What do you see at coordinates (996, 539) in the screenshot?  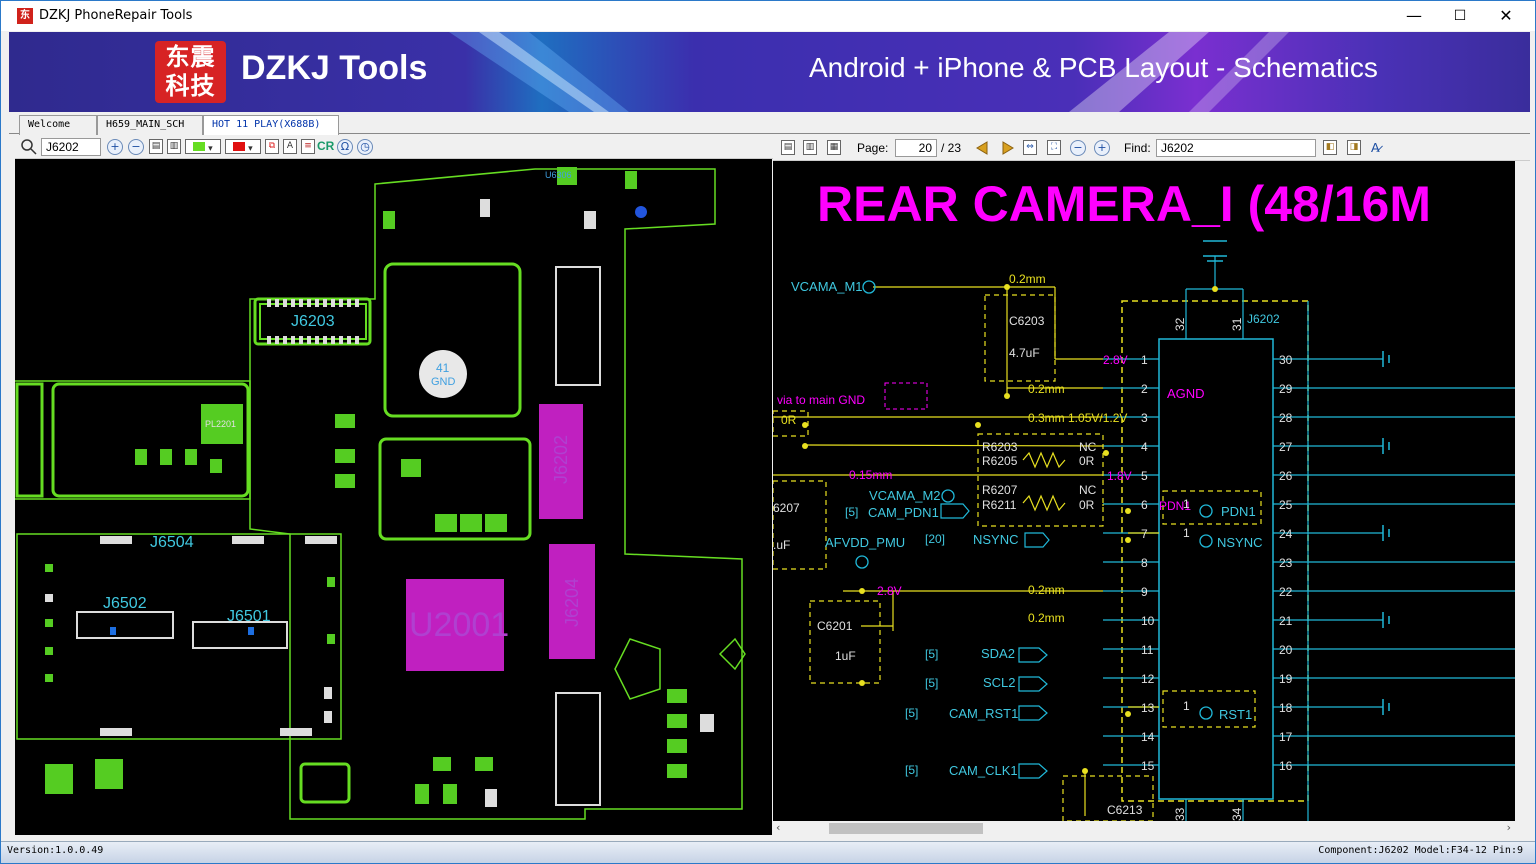 I see `net-nsync-left: NSYNC` at bounding box center [996, 539].